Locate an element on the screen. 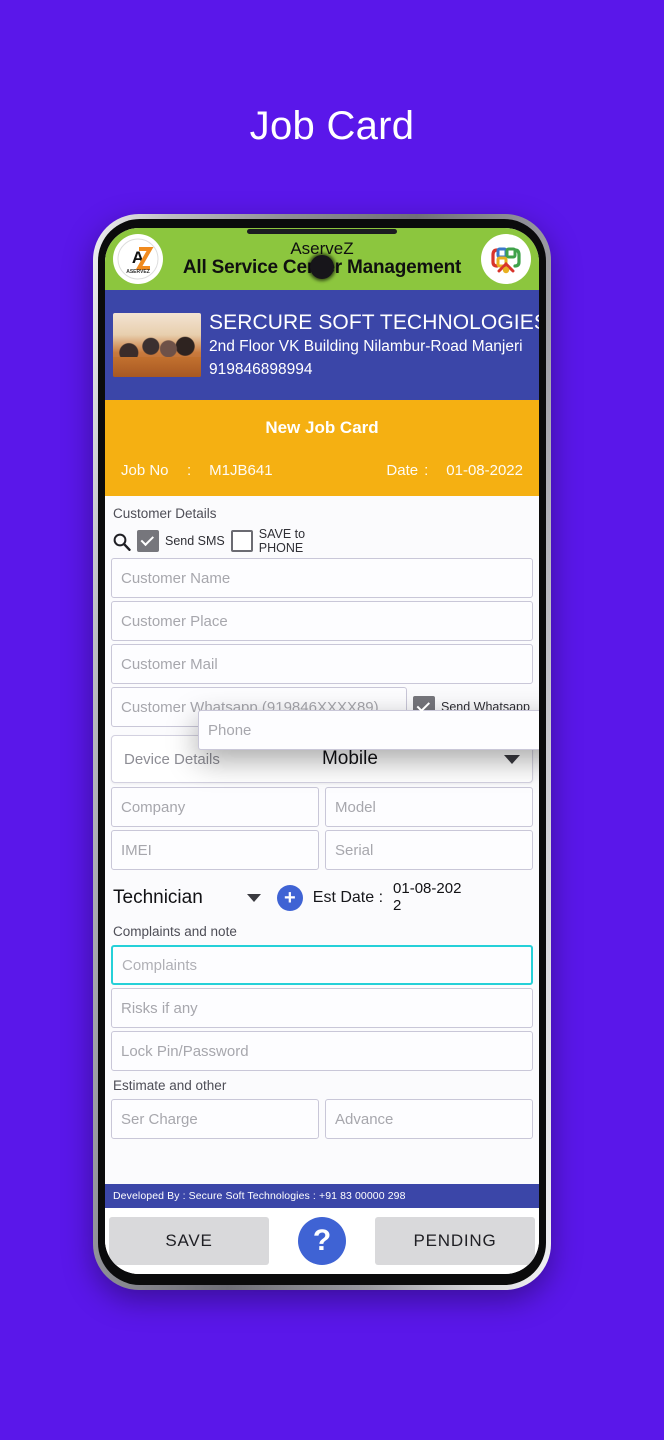 The image size is (664, 1440). ser-charge-input: Ser Charge is located at coordinates (215, 1119).